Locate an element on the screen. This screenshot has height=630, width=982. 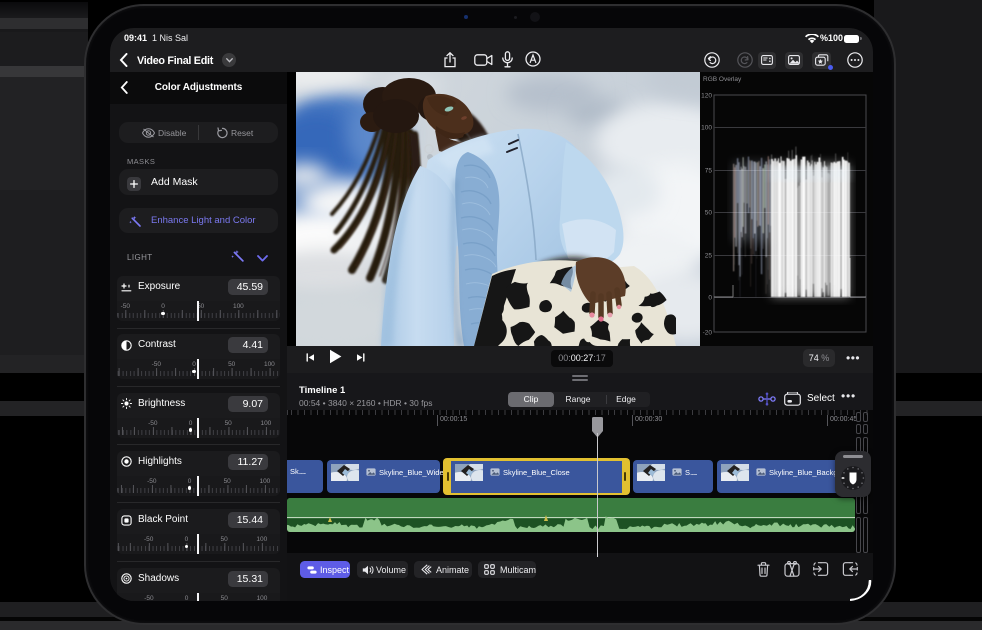
svg-text: 75 is located at coordinates (709, 171).